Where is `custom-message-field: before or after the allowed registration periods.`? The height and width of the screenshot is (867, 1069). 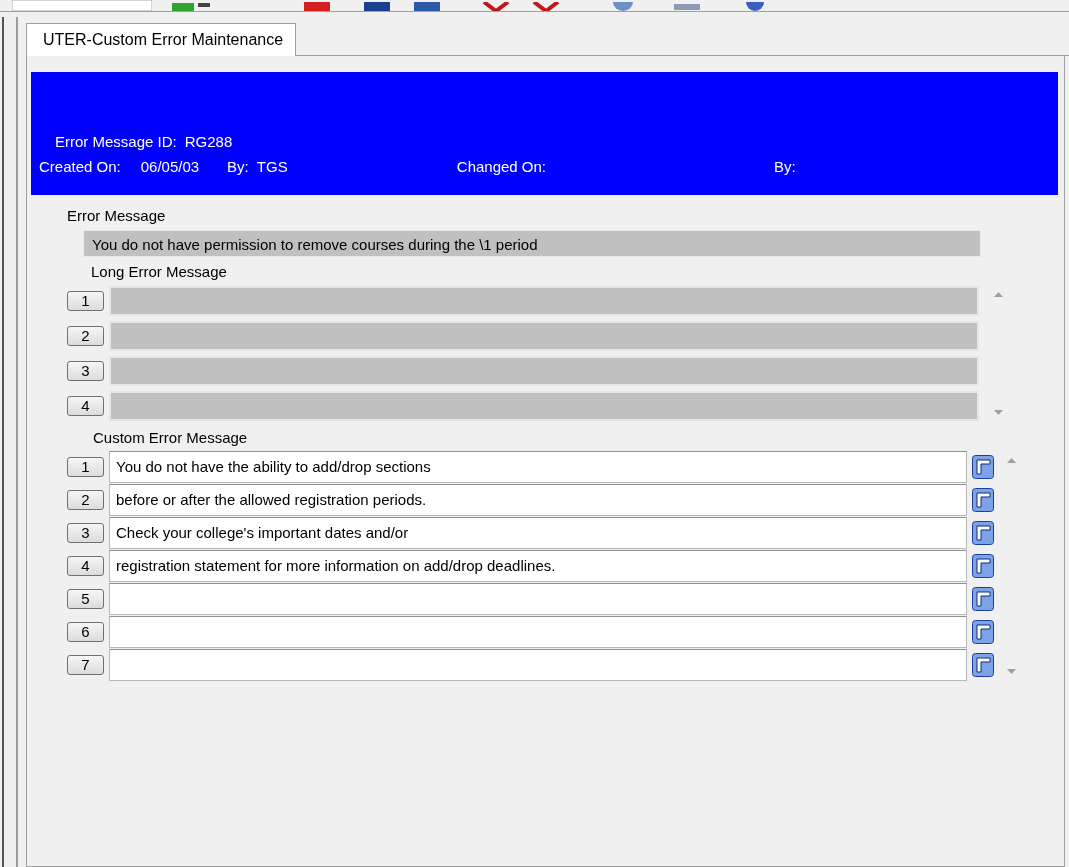
custom-message-field: before or after the allowed registration periods. is located at coordinates (538, 500).